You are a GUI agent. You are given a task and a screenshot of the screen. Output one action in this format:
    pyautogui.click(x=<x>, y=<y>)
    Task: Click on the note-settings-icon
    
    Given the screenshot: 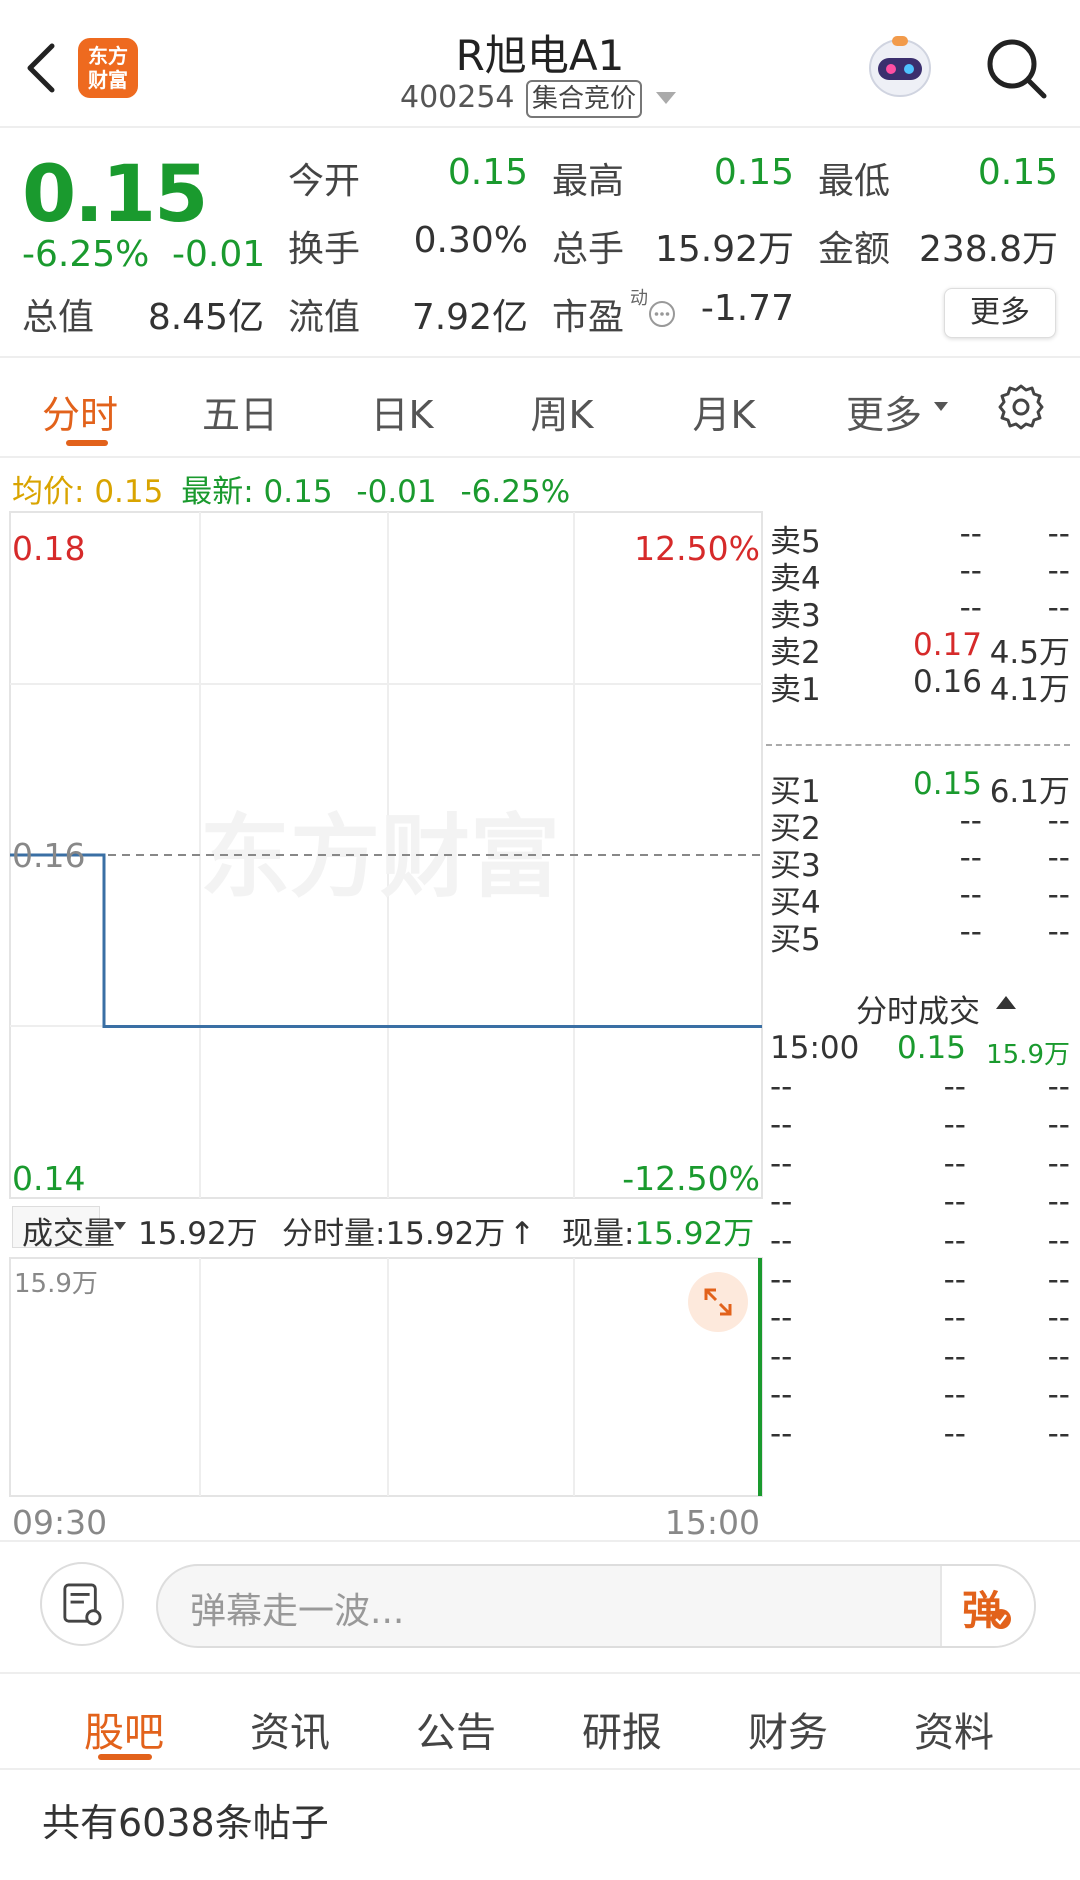 What is the action you would take?
    pyautogui.click(x=82, y=1604)
    